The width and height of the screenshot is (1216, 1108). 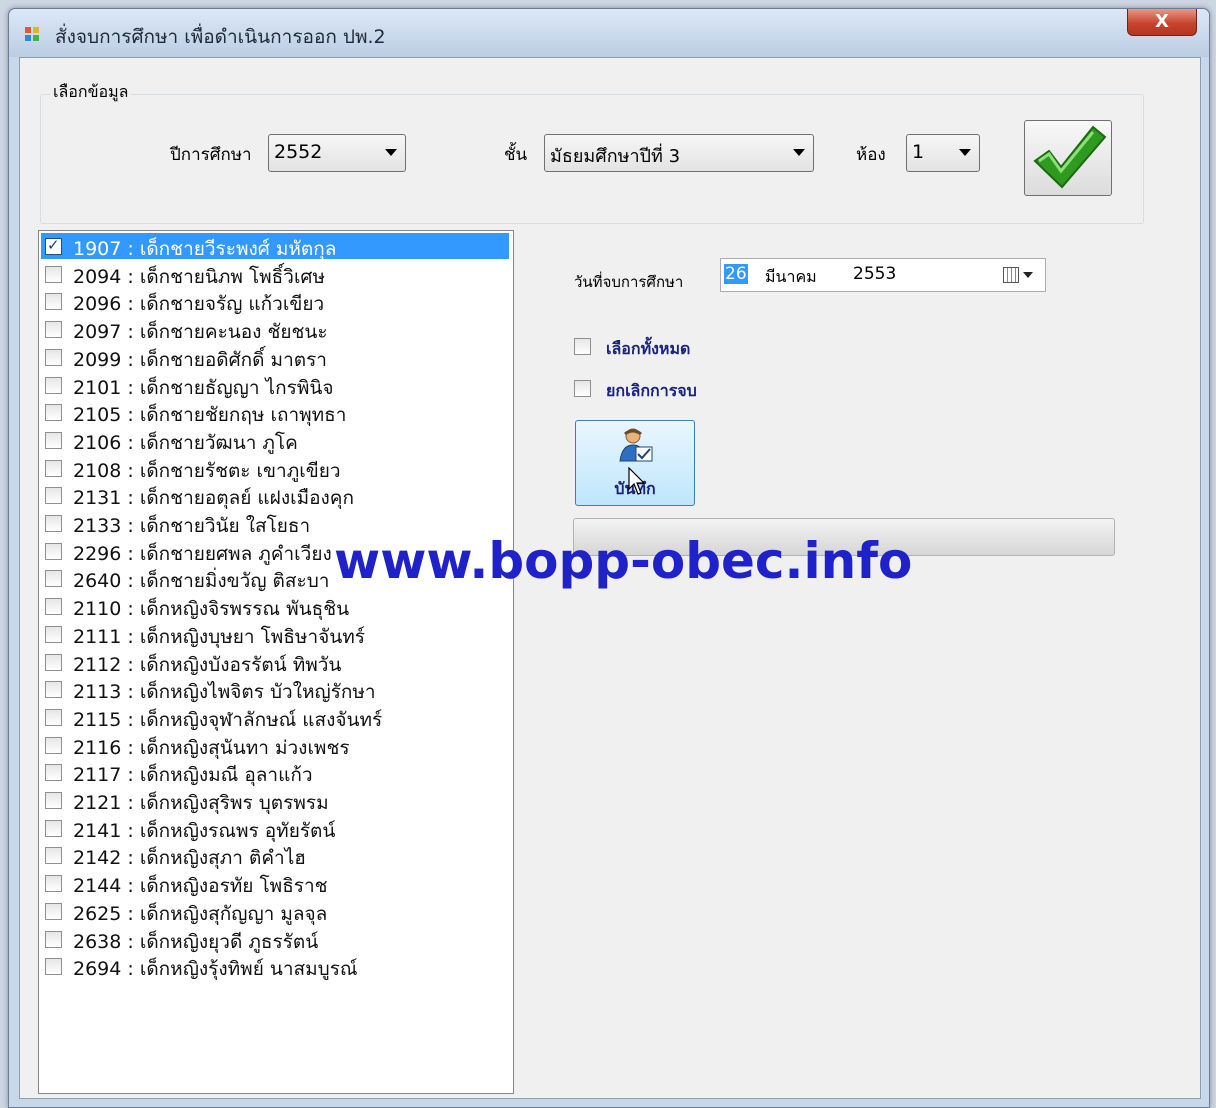 What do you see at coordinates (871, 155) in the screenshot?
I see `room-label: ห้อง` at bounding box center [871, 155].